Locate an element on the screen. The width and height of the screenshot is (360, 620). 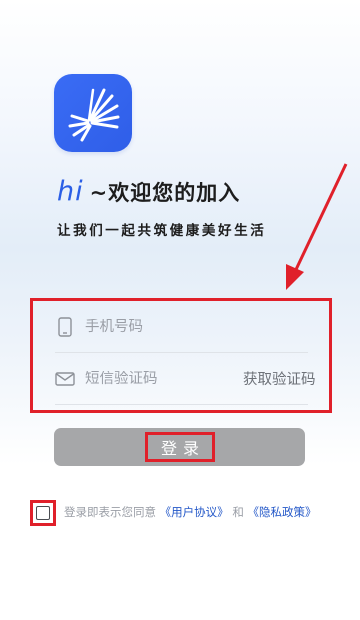
welcome-text: ~欢迎您的加入 is located at coordinates (165, 193).